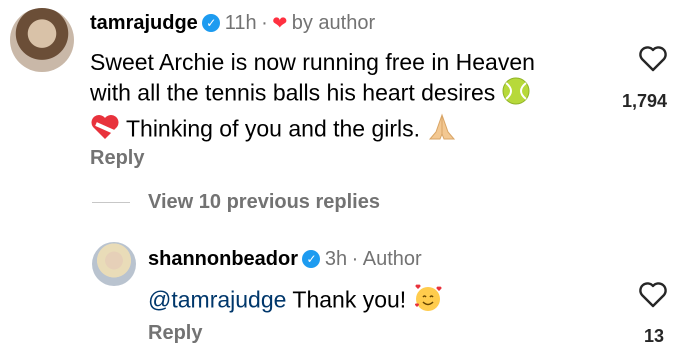 Image resolution: width=700 pixels, height=358 pixels. What do you see at coordinates (114, 264) in the screenshot?
I see `reply-avatar` at bounding box center [114, 264].